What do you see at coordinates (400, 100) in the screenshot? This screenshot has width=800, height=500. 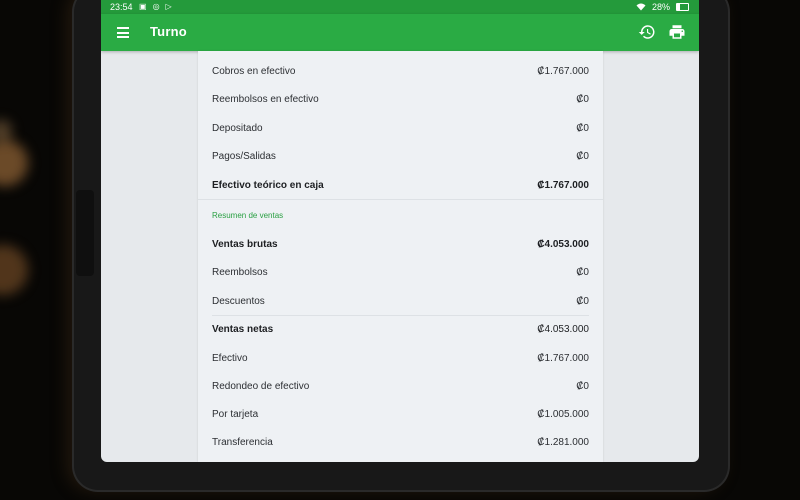 I see `cash-row-refunds: Reembolsos en efectivo ₡0` at bounding box center [400, 100].